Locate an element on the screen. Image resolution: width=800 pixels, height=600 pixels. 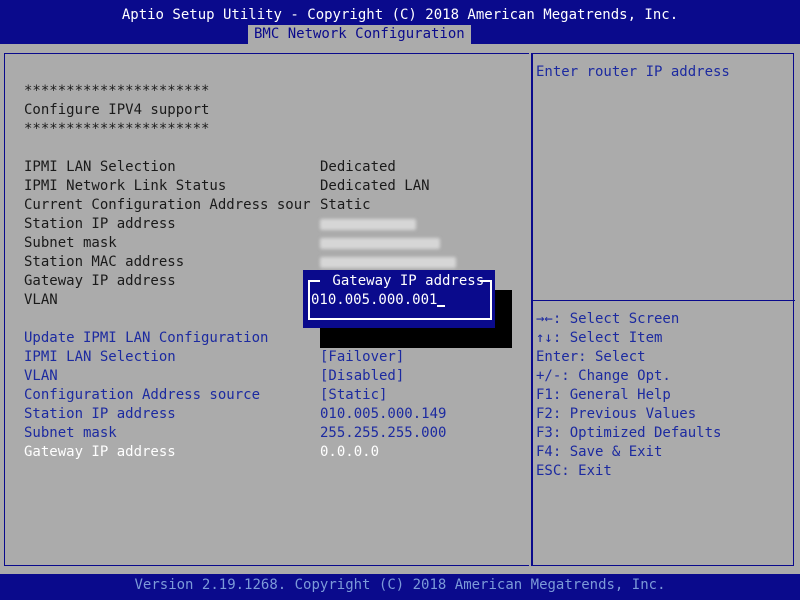
setting-value-address-source: [Static] is located at coordinates (353, 395).